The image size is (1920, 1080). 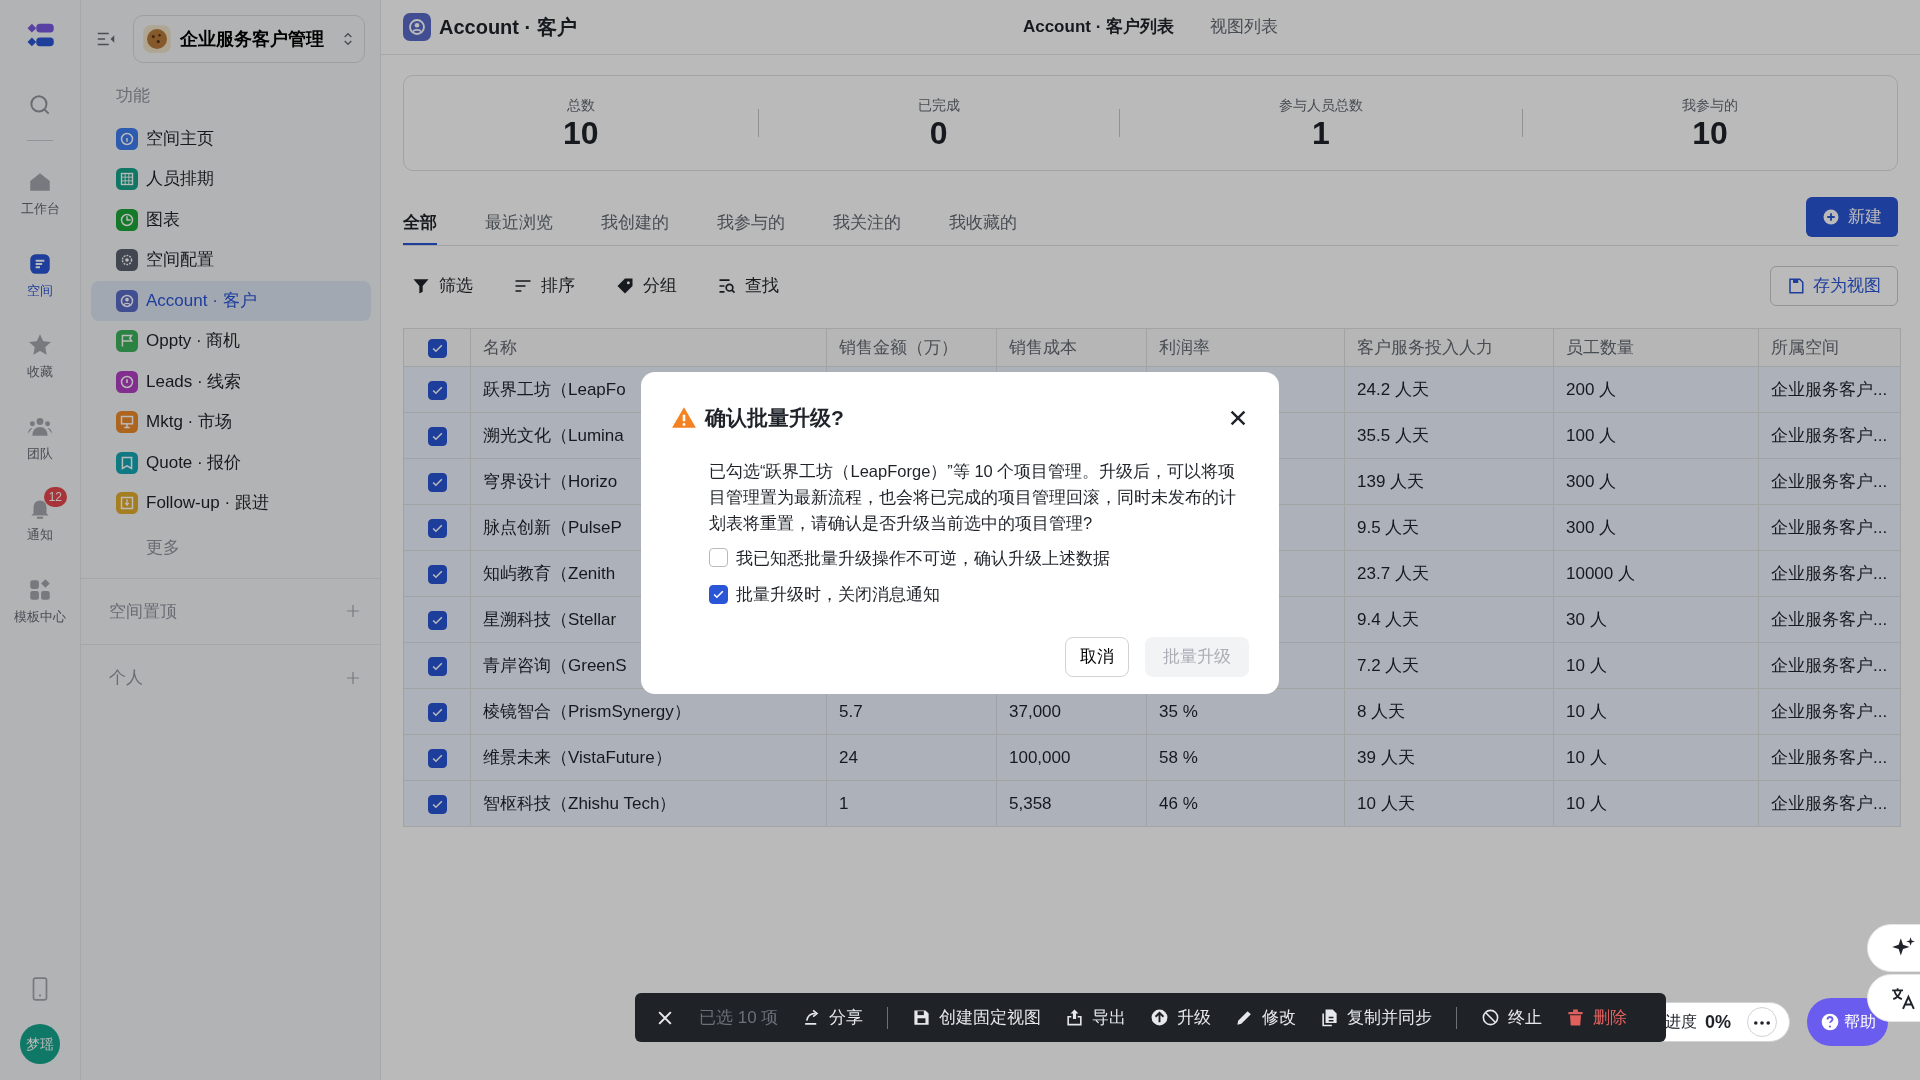 I want to click on table-cell: 穹界设计（Horizo, so click(x=550, y=481).